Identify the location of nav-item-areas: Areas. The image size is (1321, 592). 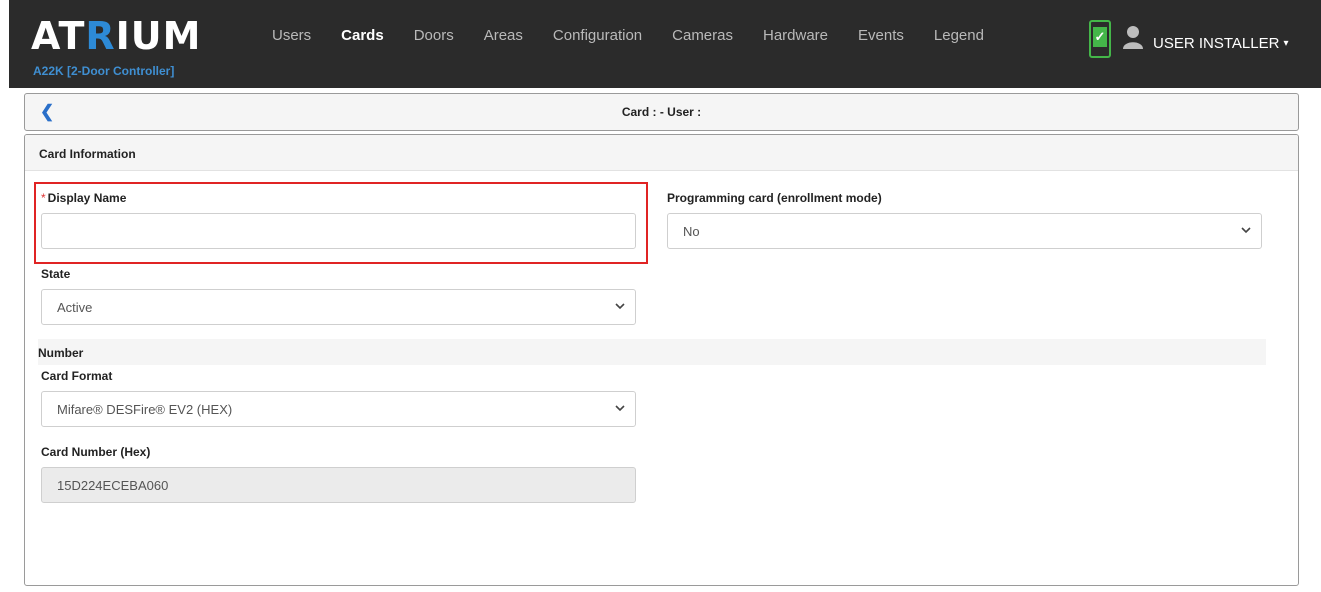
(503, 36).